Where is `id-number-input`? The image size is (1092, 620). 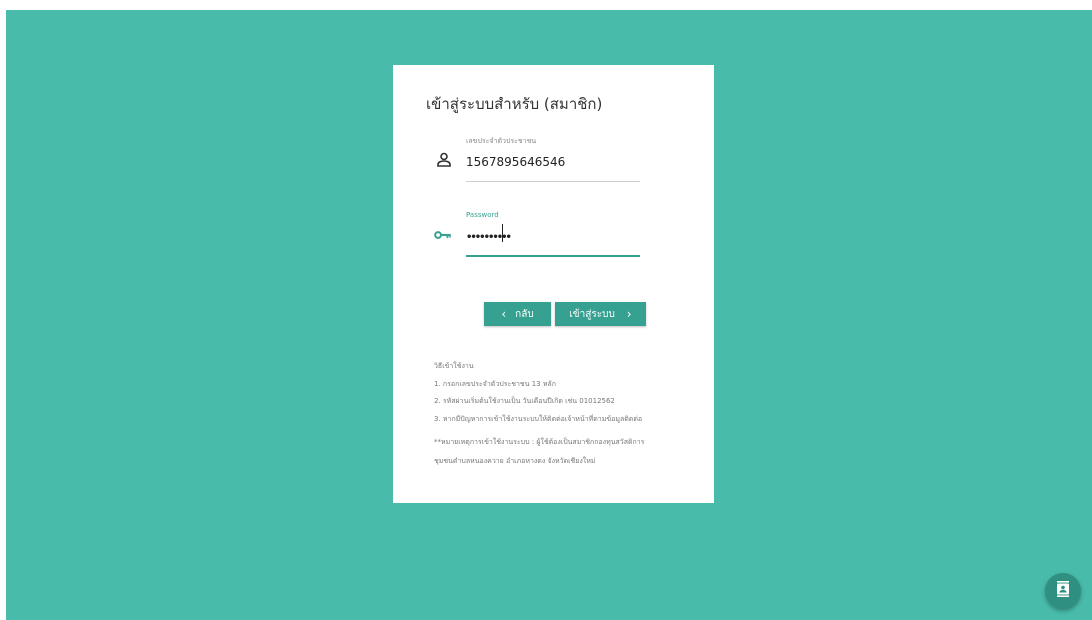
id-number-input is located at coordinates (553, 162).